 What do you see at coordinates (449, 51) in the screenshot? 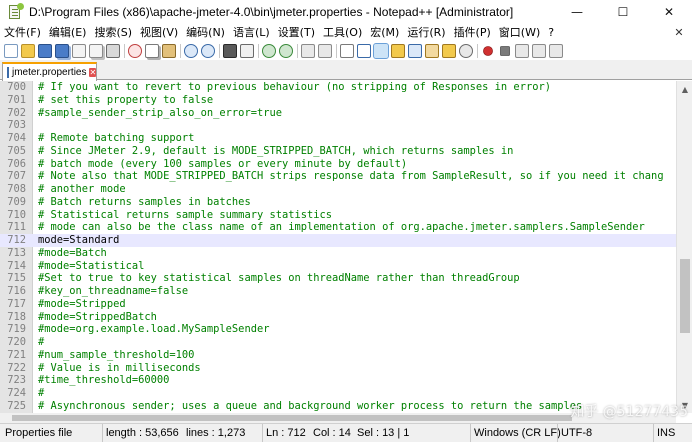
I see `folder-workspace-icon` at bounding box center [449, 51].